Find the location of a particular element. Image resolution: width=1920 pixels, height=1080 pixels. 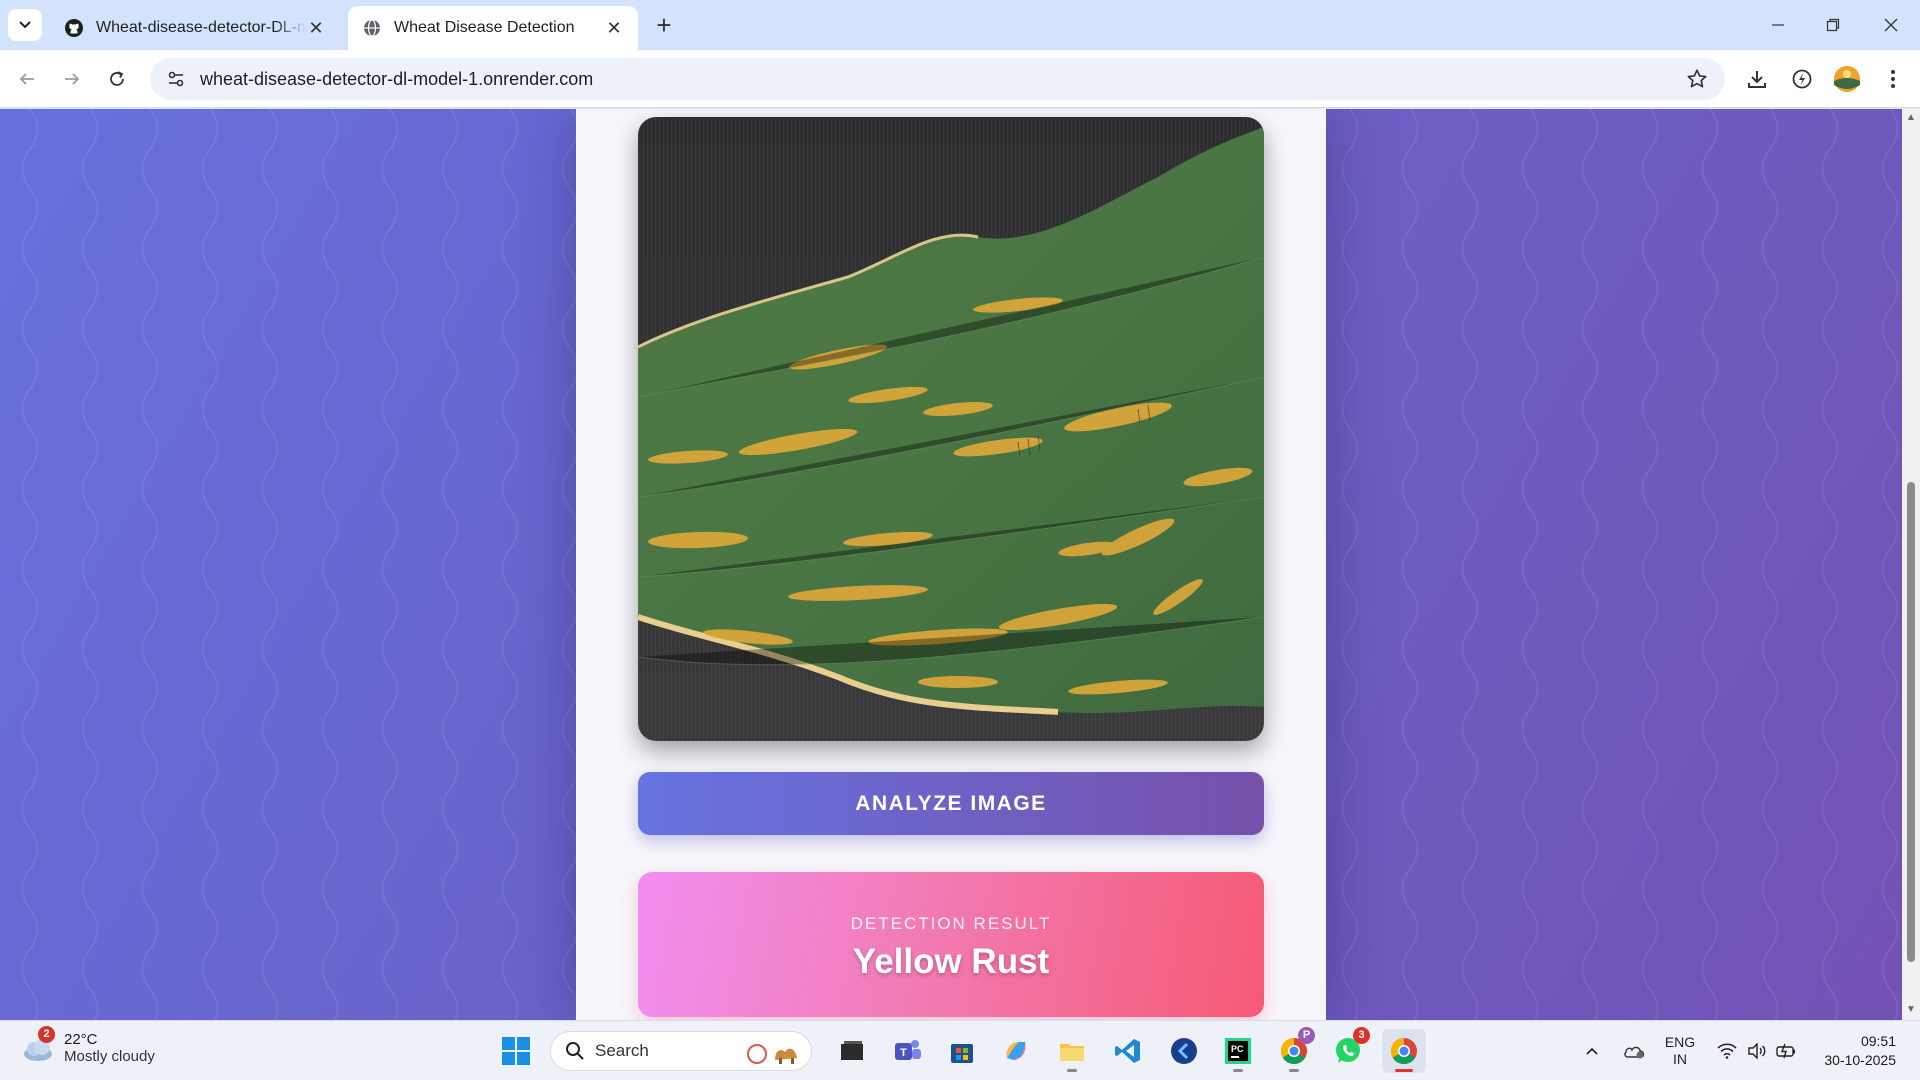

language-line2: IN is located at coordinates (1680, 1059).